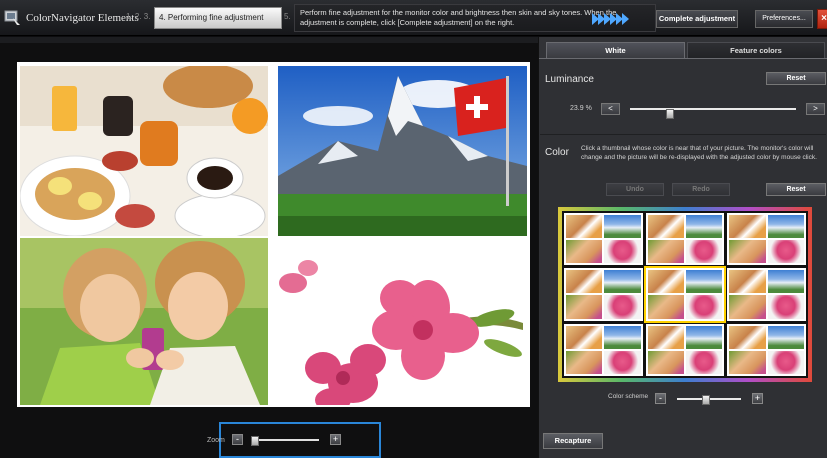 This screenshot has width=827, height=458. I want to click on children-photo, so click(144, 321).